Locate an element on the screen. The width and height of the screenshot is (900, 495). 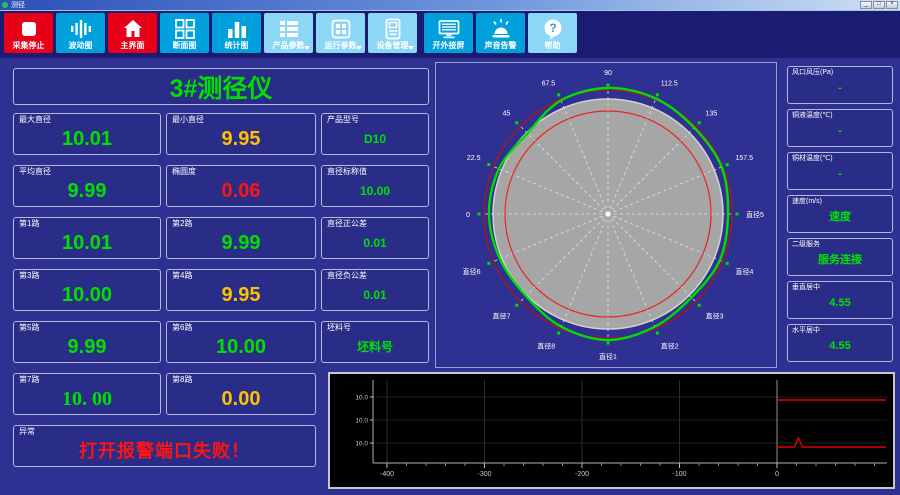
sound-alarm-icon is located at coordinates (500, 29).